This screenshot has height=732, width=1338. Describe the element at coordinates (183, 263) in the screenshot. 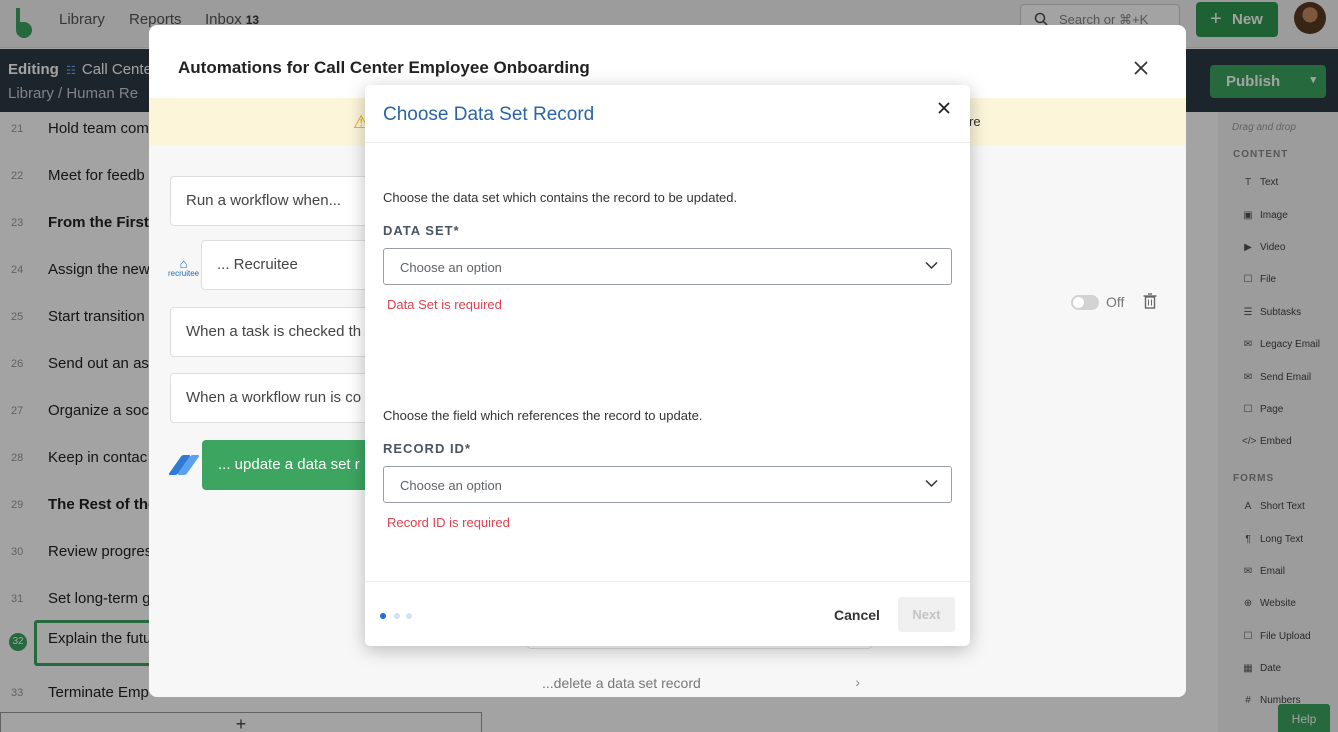

I see `recruitee-roof-icon: ⌂` at that location.